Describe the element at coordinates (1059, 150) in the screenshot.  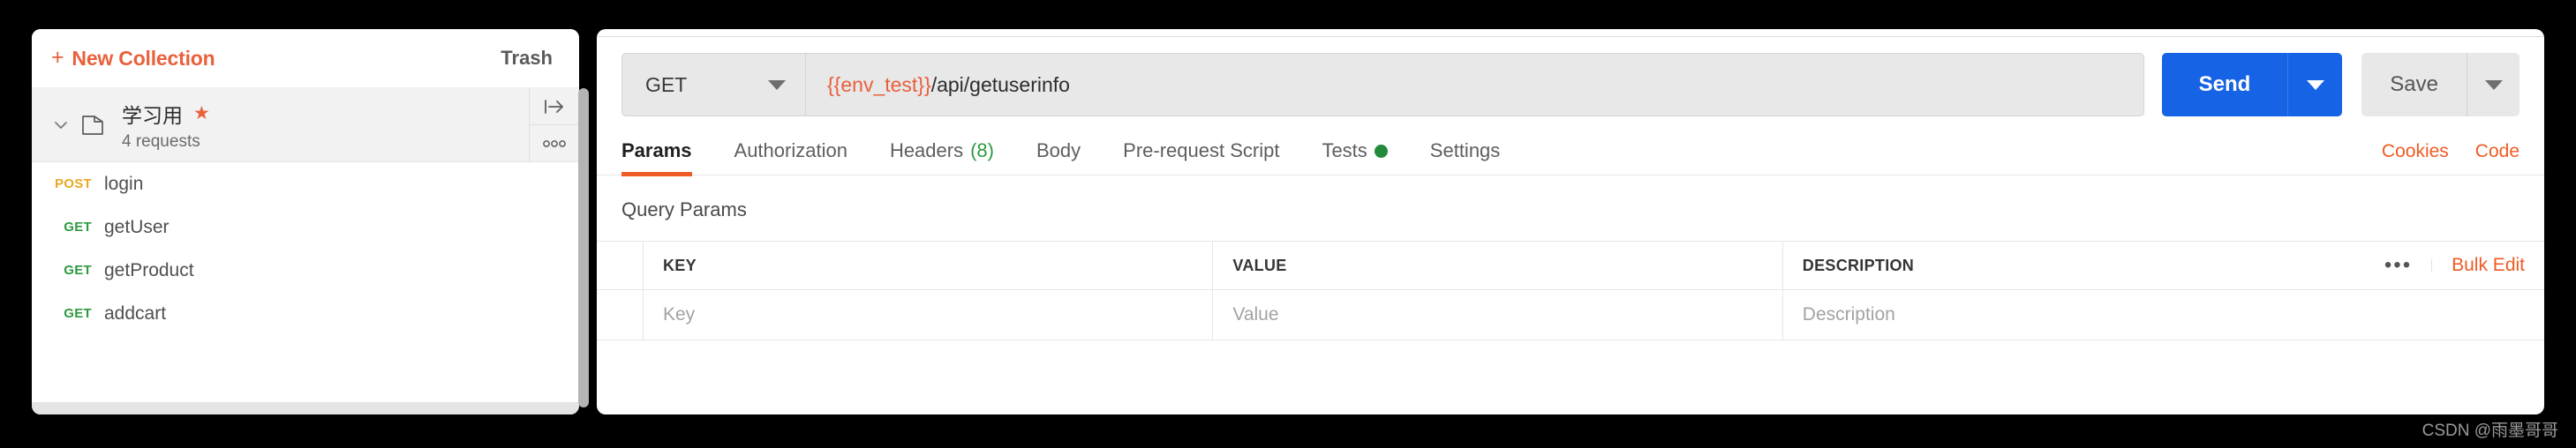
I see `tab-label: Body` at that location.